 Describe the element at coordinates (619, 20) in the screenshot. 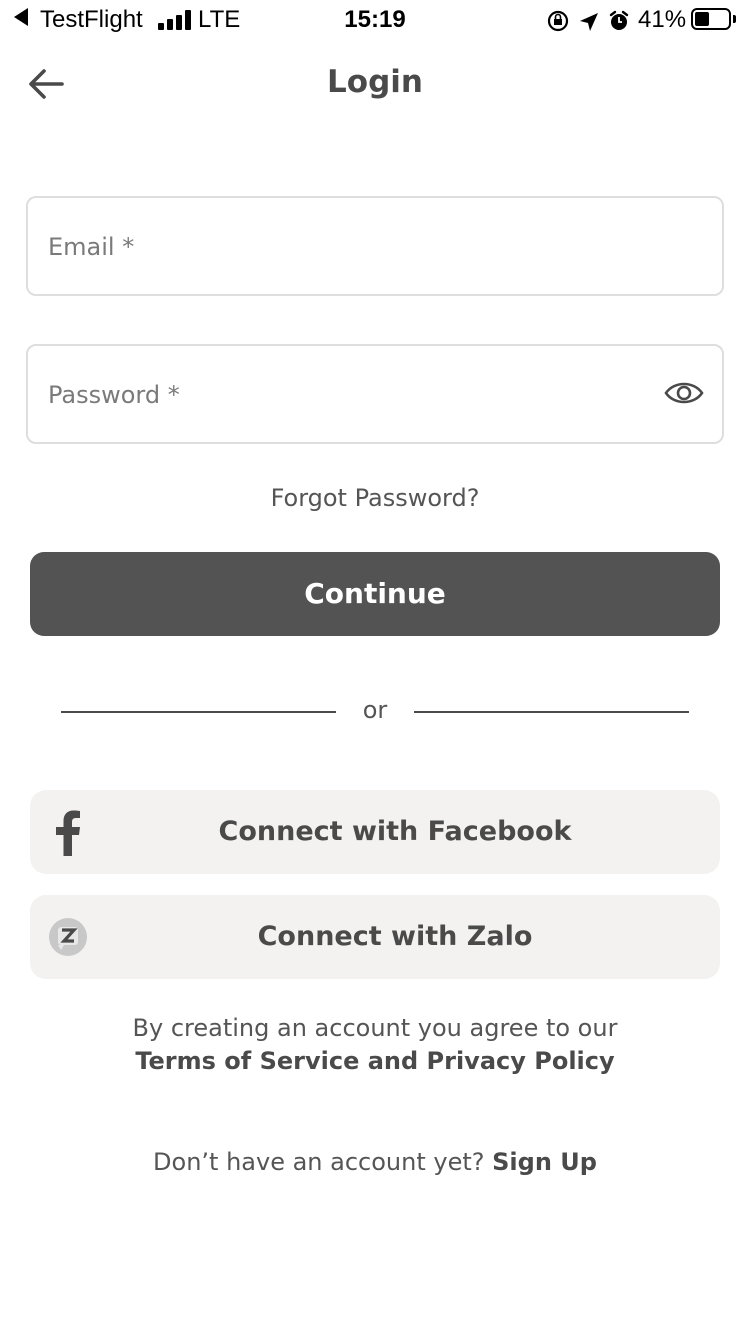

I see `alarm-icon` at that location.